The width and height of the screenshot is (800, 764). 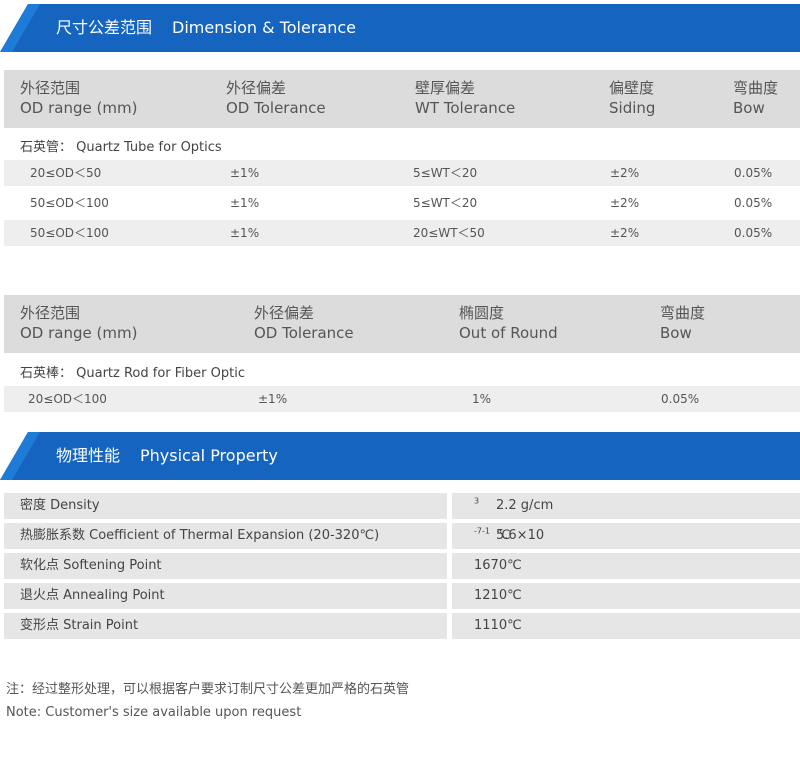 I want to click on header-en: Siding, so click(x=632, y=108).